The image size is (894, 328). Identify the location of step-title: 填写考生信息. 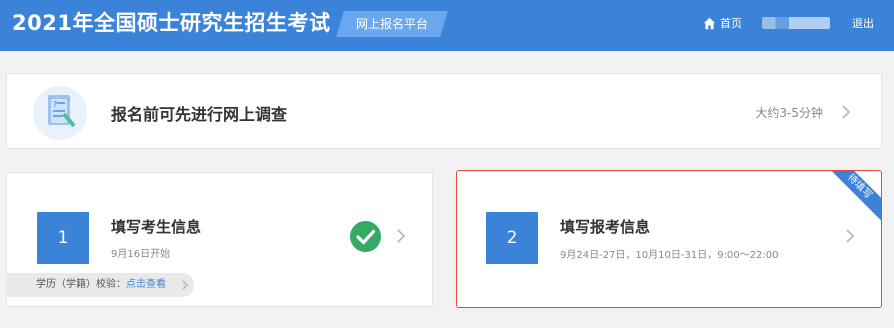
(156, 227).